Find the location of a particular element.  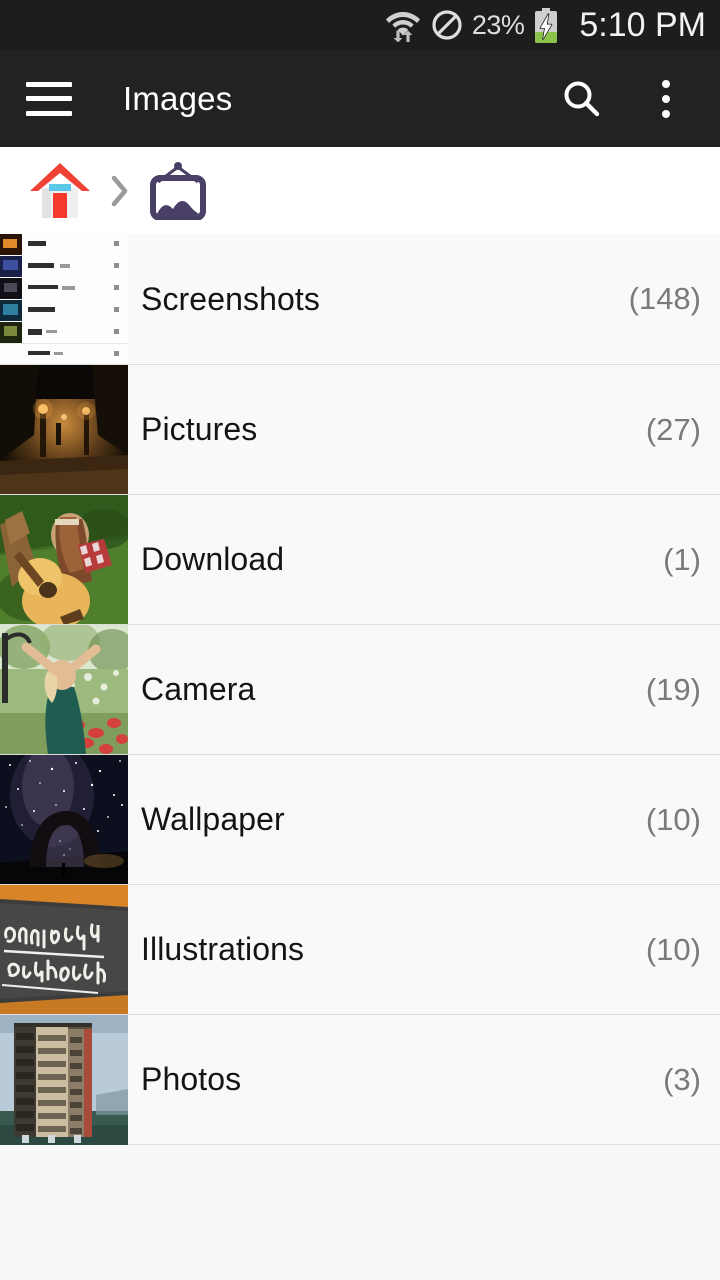

wifi-with-data-arrows-icon is located at coordinates (403, 25).